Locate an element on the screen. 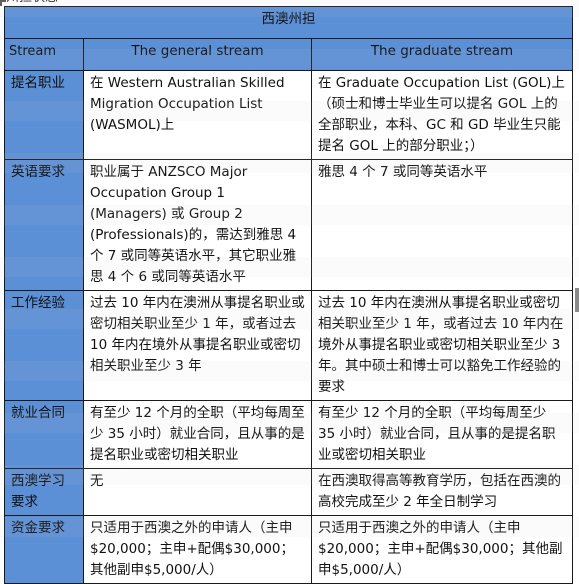 This screenshot has height=584, width=579. header-stream: Stream is located at coordinates (44, 54).